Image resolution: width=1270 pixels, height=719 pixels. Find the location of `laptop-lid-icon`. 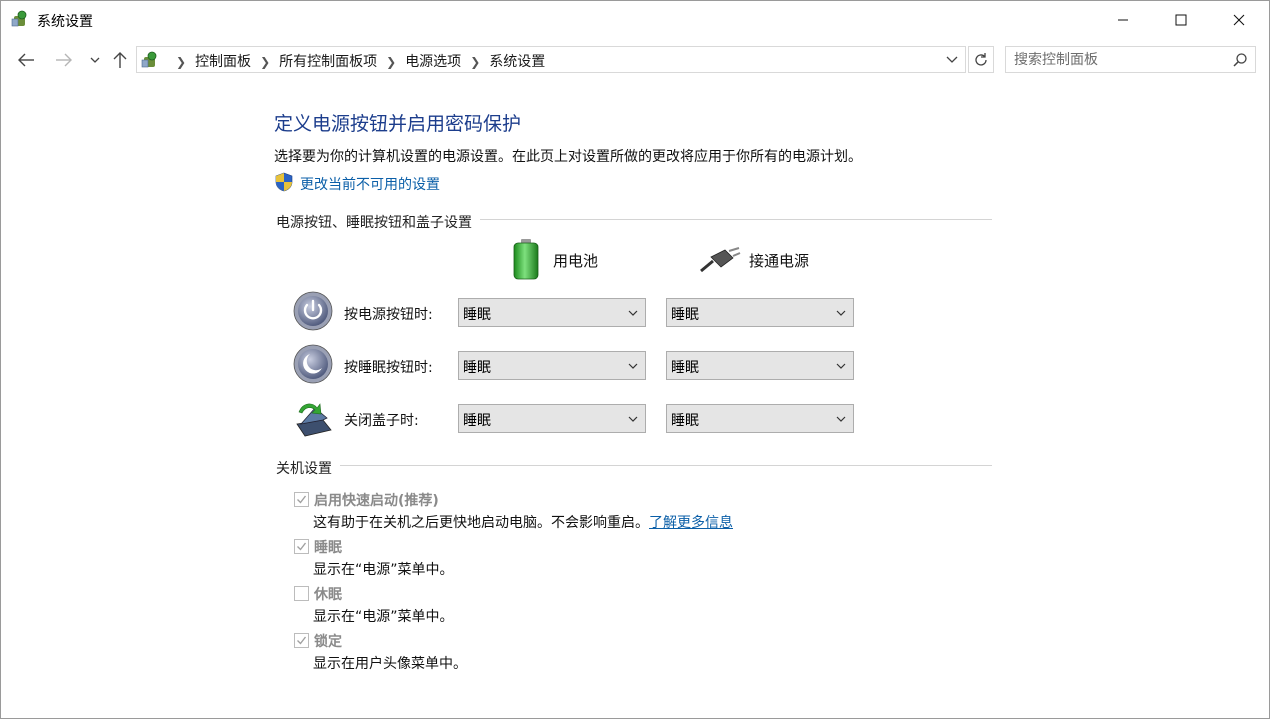

laptop-lid-icon is located at coordinates (314, 420).